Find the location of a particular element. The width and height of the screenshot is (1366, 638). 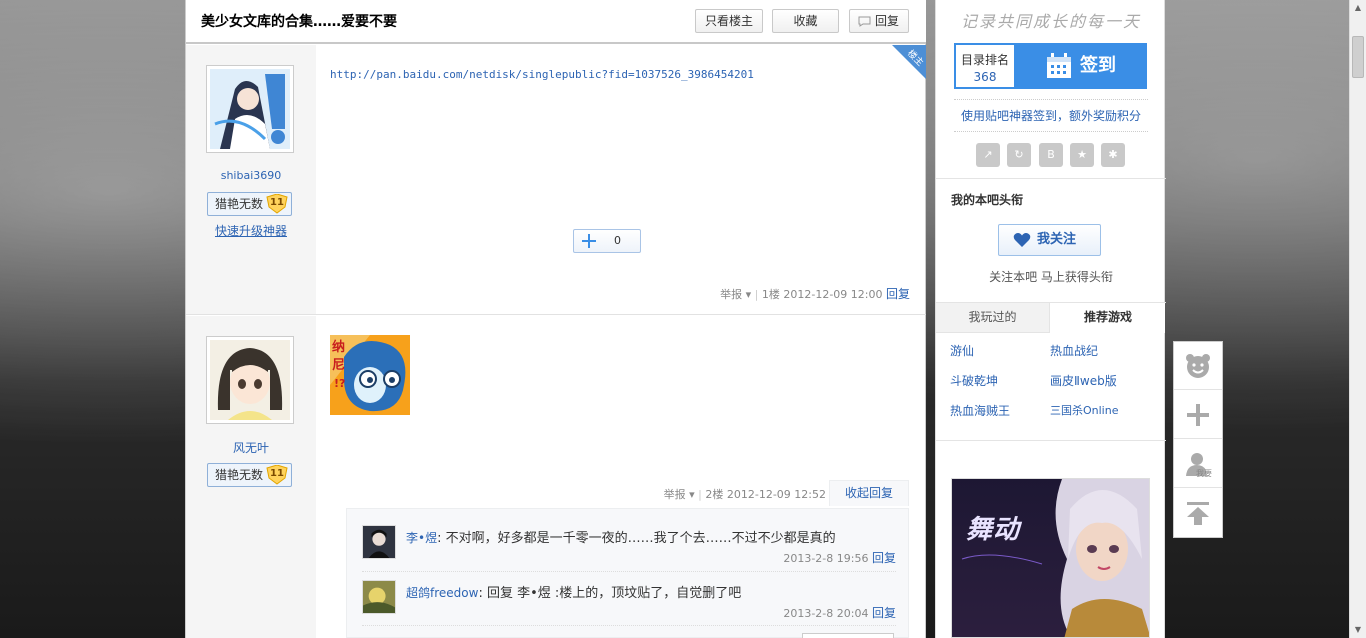

ad-image is located at coordinates (1050, 558).